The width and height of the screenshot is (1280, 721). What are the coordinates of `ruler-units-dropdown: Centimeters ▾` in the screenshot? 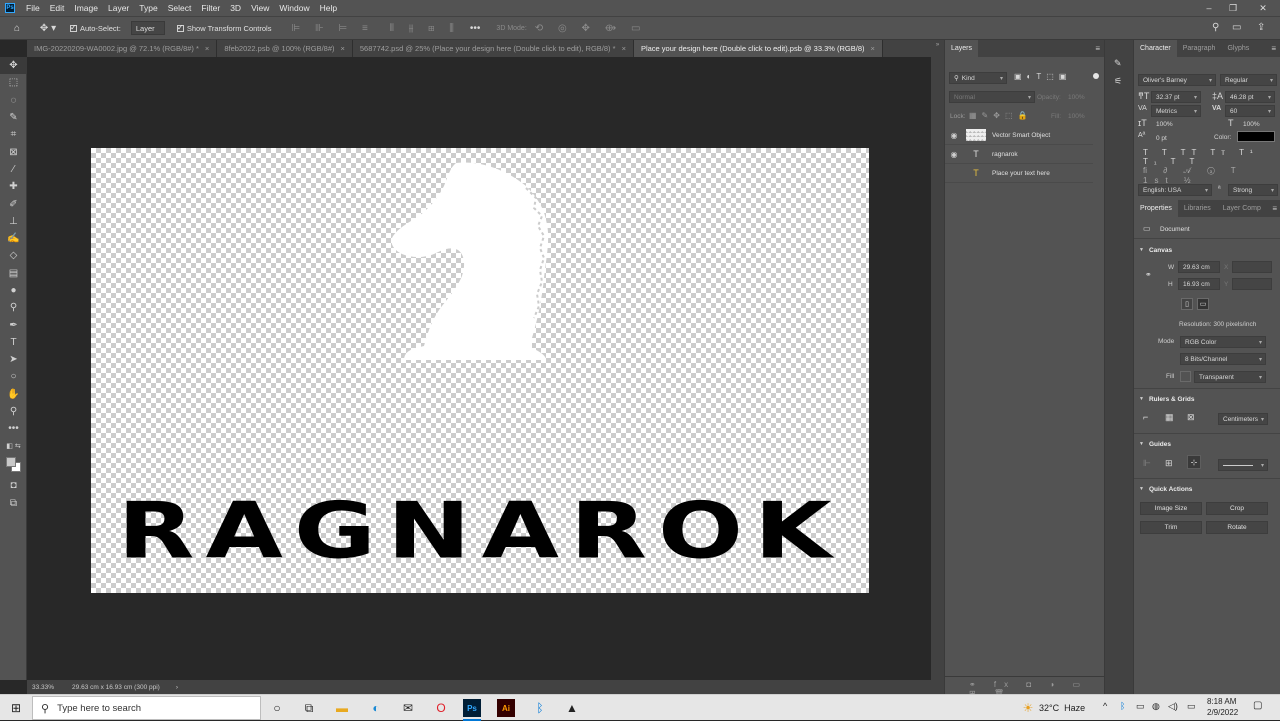 It's located at (1243, 419).